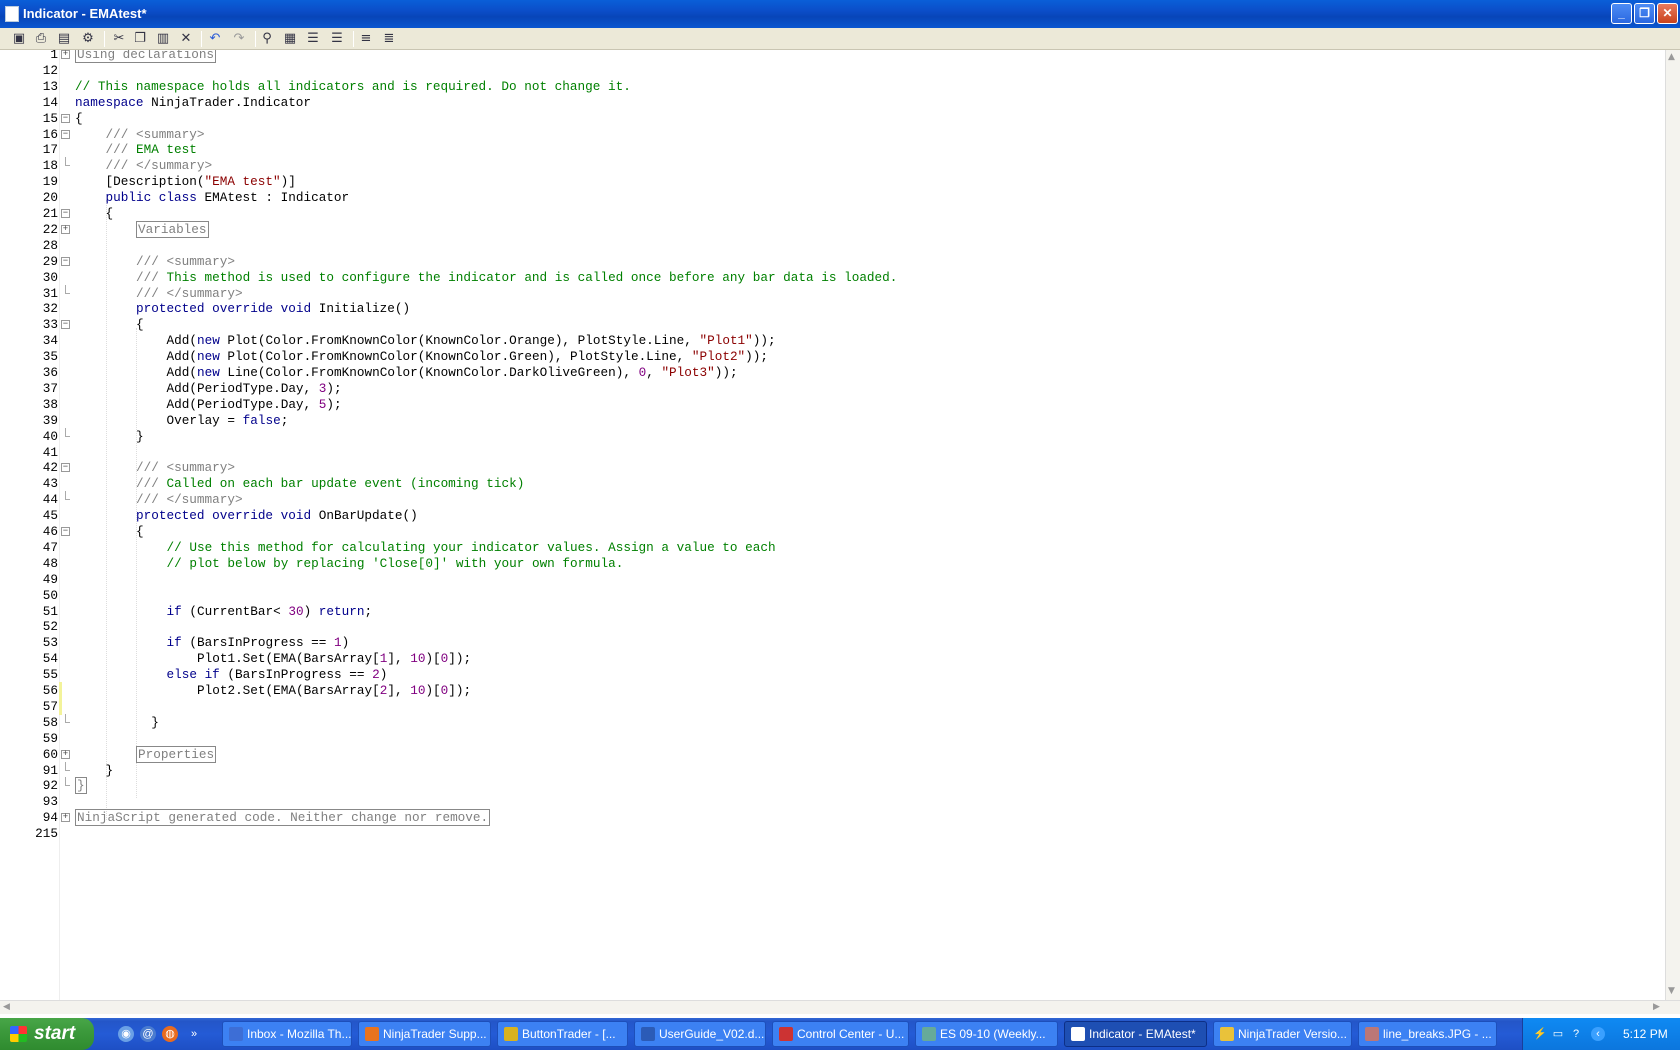 This screenshot has width=1680, height=1050. Describe the element at coordinates (830, 579) in the screenshot. I see `code-line: 49` at that location.